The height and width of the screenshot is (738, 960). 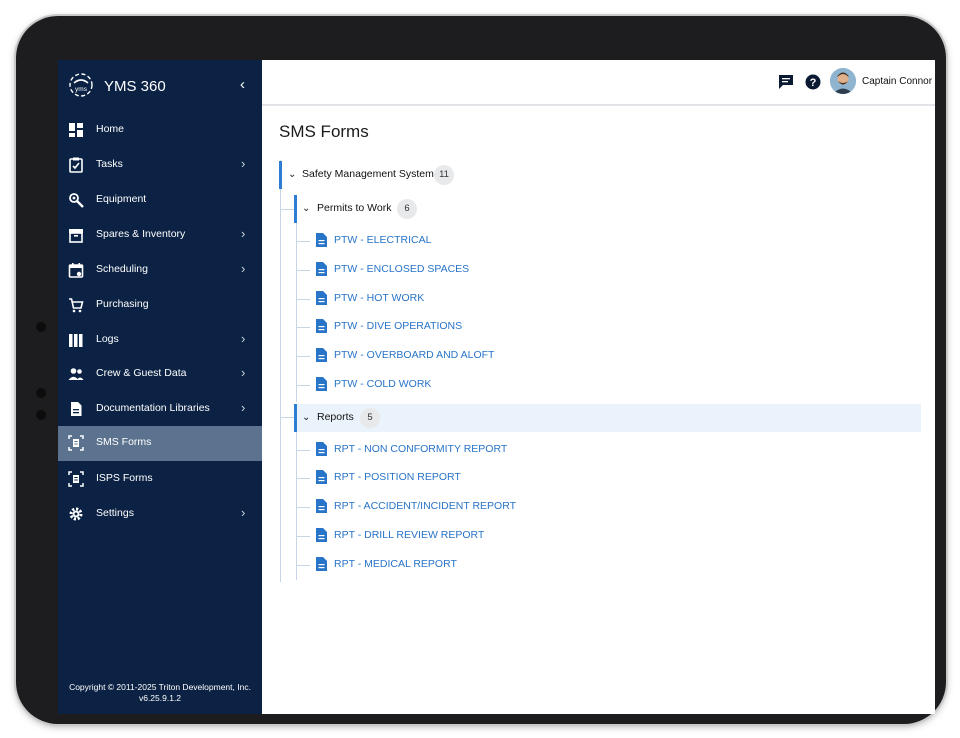 I want to click on form-link-rpt-position-report: RPT - POSITION REPORT, so click(x=456, y=478).